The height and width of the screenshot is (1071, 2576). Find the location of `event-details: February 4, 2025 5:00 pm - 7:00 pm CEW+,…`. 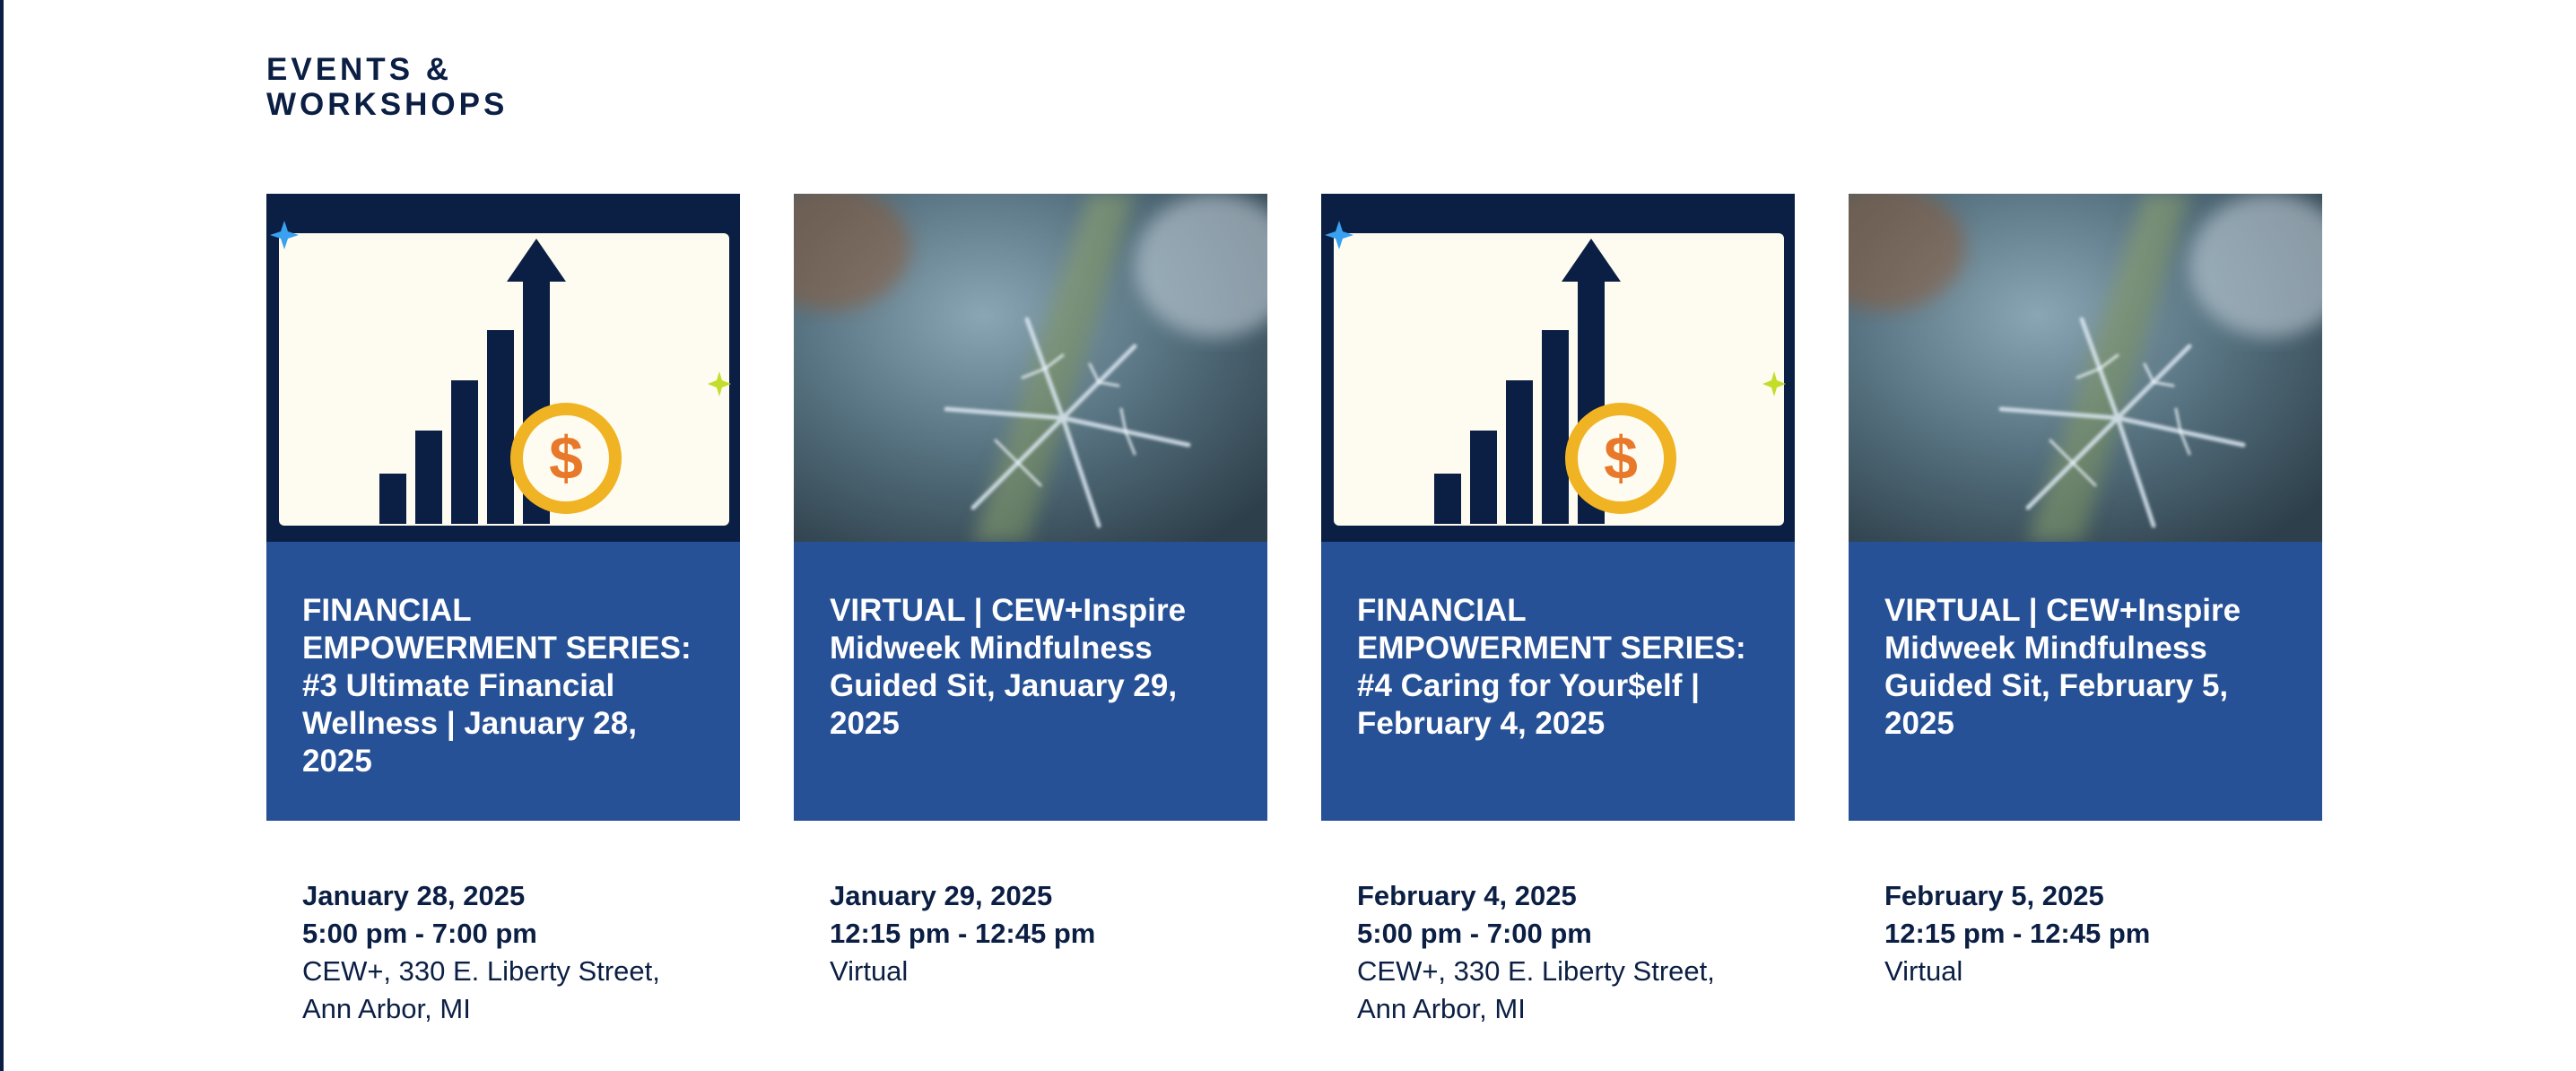

event-details: February 4, 2025 5:00 pm - 7:00 pm CEW+,… is located at coordinates (1568, 953).